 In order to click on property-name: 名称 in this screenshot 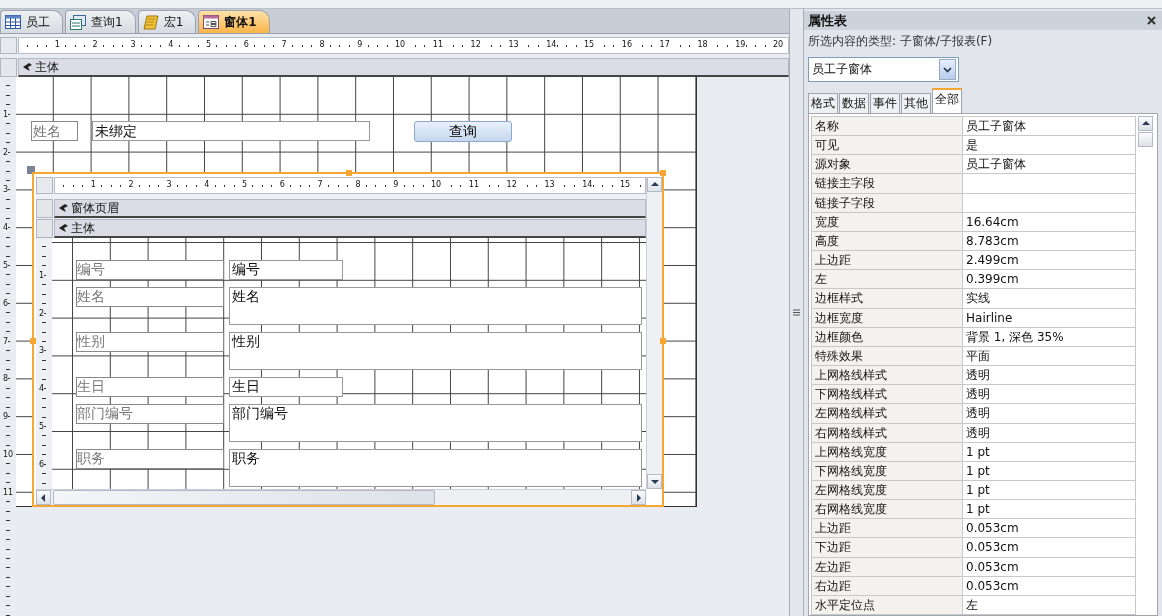, I will do `click(887, 126)`.